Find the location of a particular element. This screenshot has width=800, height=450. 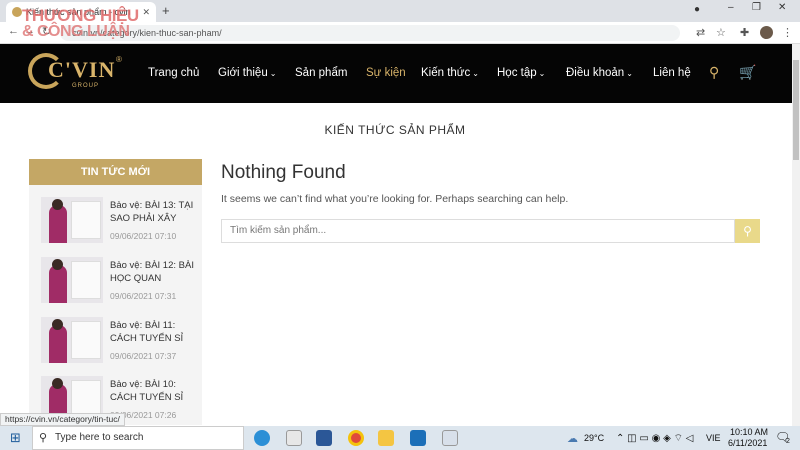

news-date: 09/06/2021 07:10 is located at coordinates (143, 236).